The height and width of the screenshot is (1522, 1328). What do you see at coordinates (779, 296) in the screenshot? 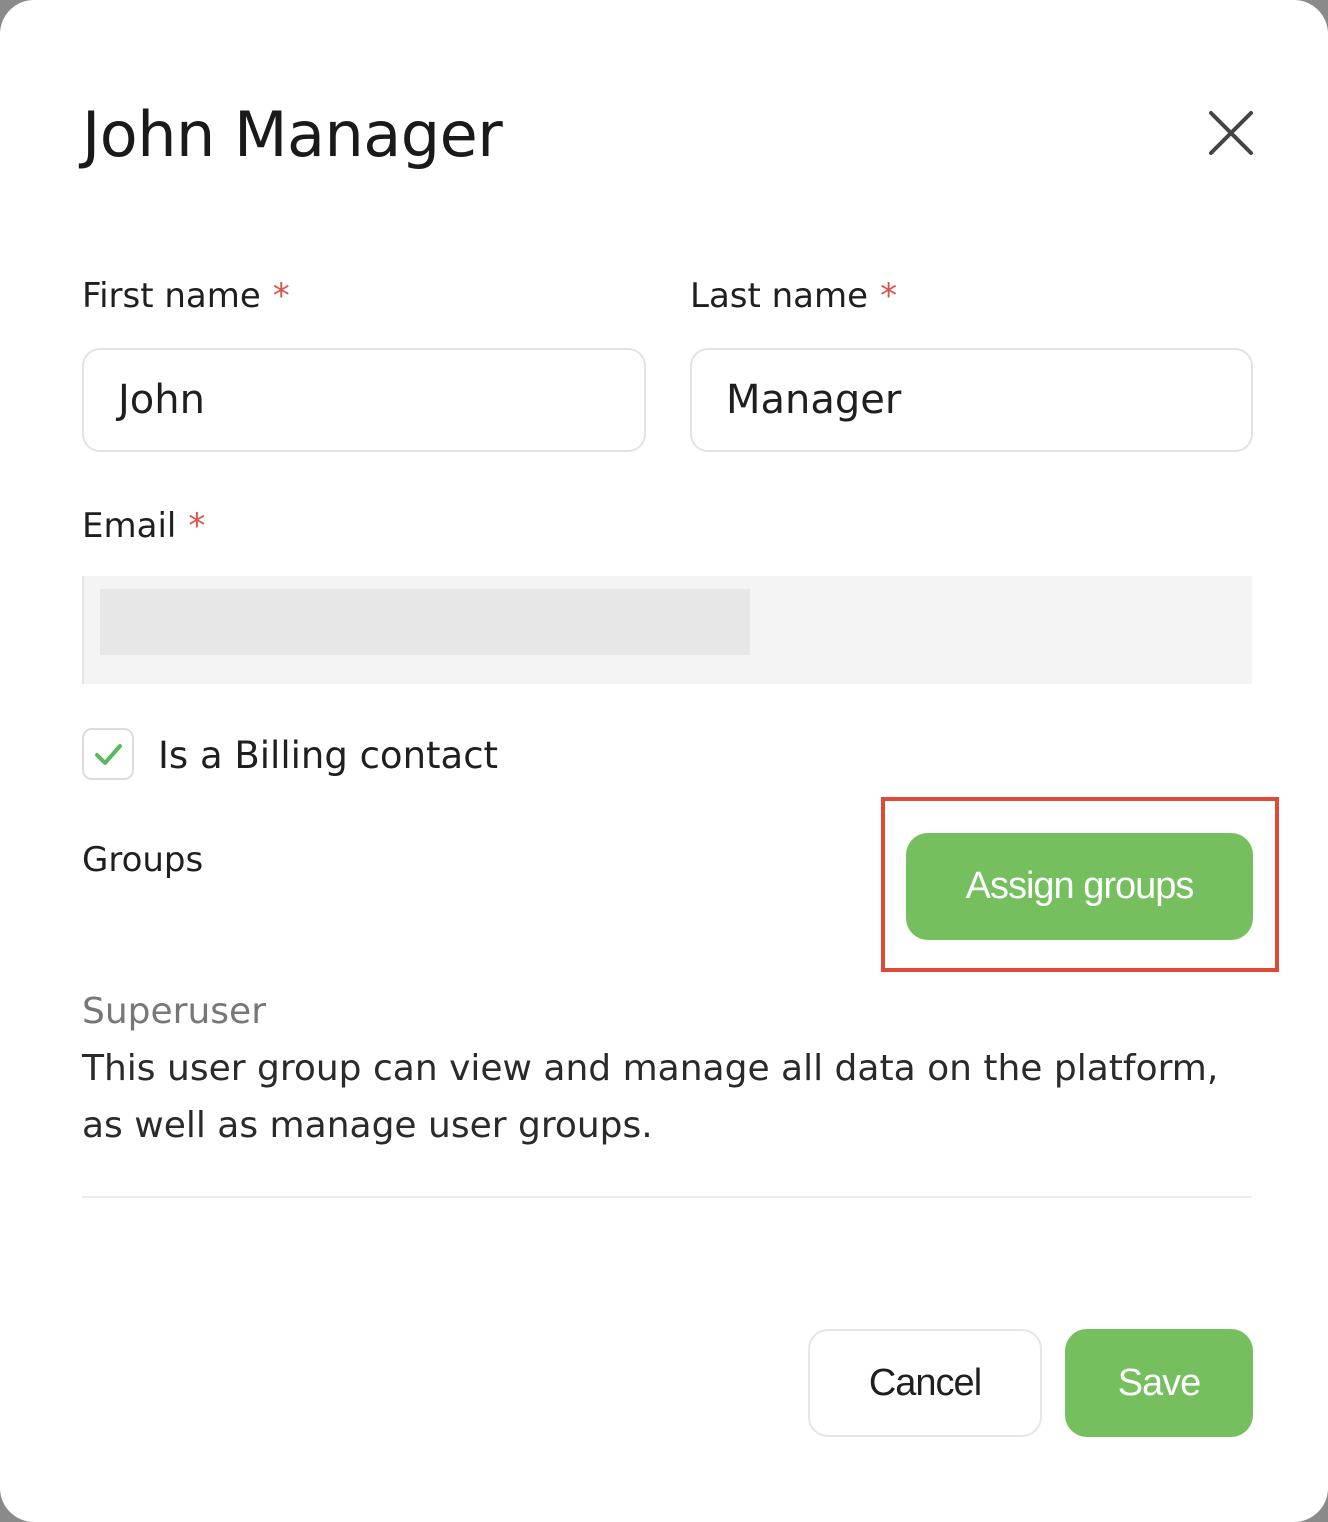
I see `last-name-label-text: Last name` at bounding box center [779, 296].